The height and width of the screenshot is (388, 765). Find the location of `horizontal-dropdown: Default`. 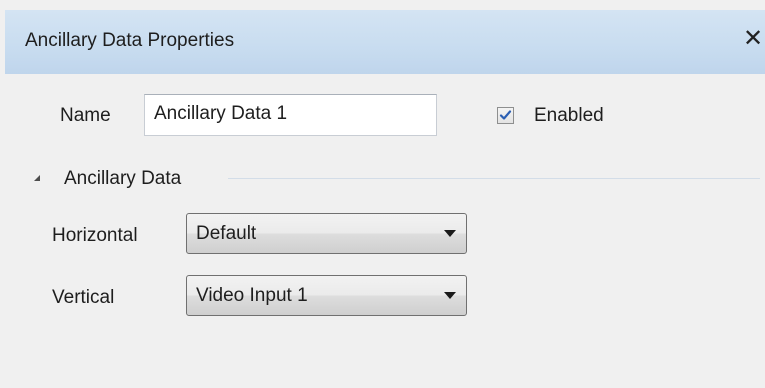

horizontal-dropdown: Default is located at coordinates (326, 233).